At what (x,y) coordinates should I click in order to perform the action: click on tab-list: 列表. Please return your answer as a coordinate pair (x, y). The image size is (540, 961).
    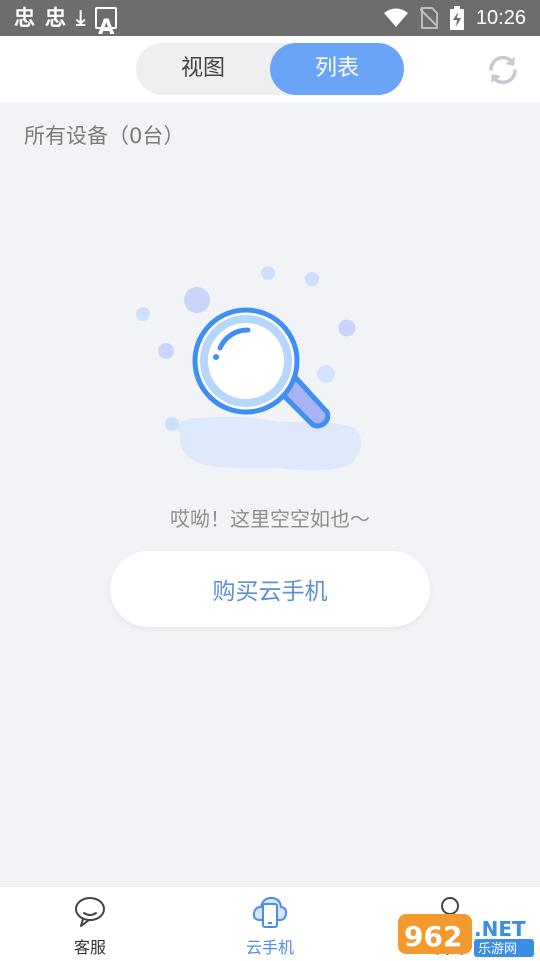
    Looking at the image, I should click on (337, 69).